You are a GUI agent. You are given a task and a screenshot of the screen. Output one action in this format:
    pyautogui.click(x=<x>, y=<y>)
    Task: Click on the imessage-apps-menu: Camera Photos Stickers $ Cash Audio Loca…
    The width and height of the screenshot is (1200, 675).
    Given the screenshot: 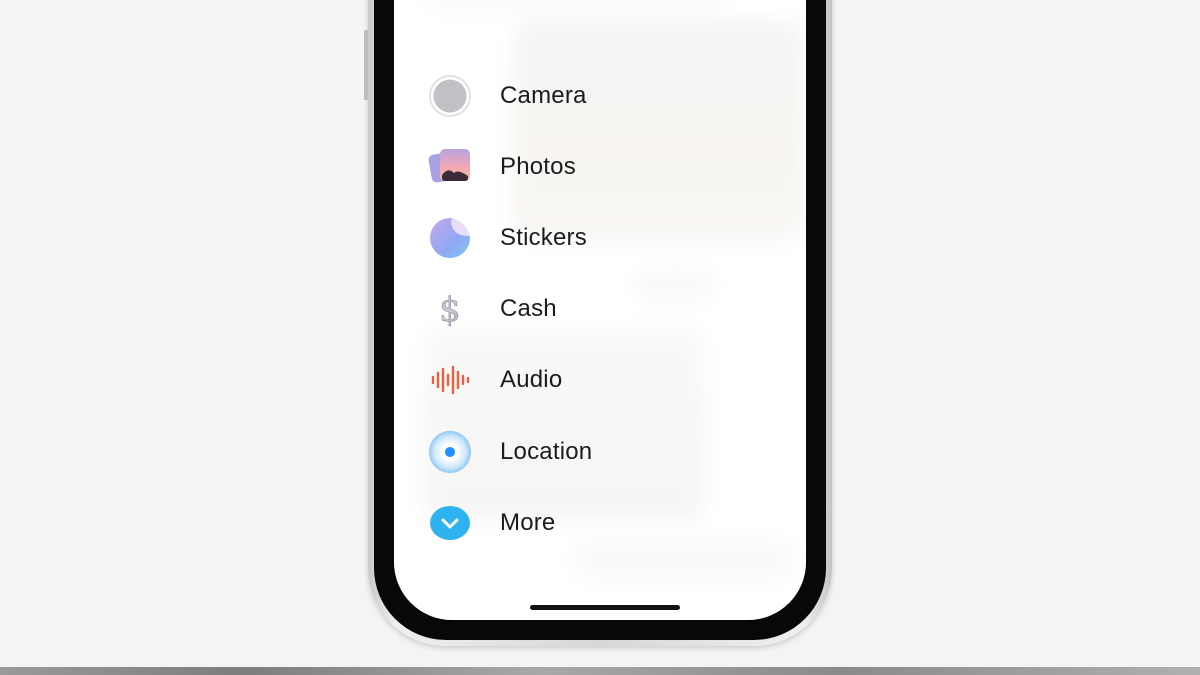 What is the action you would take?
    pyautogui.click(x=510, y=309)
    